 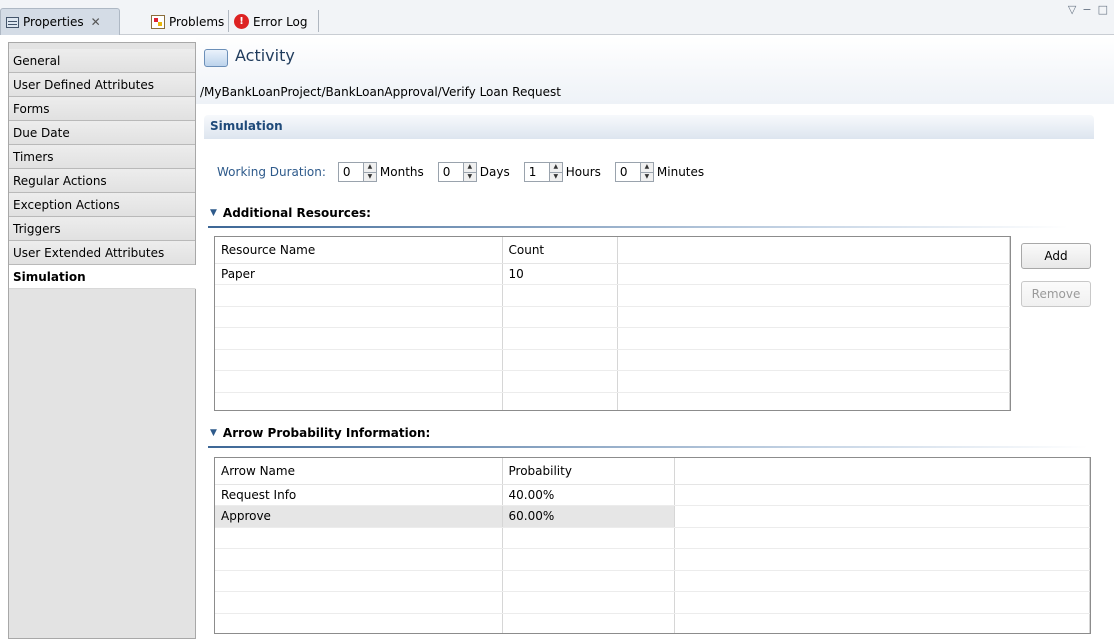 I want to click on days-input: 0, so click(x=450, y=172).